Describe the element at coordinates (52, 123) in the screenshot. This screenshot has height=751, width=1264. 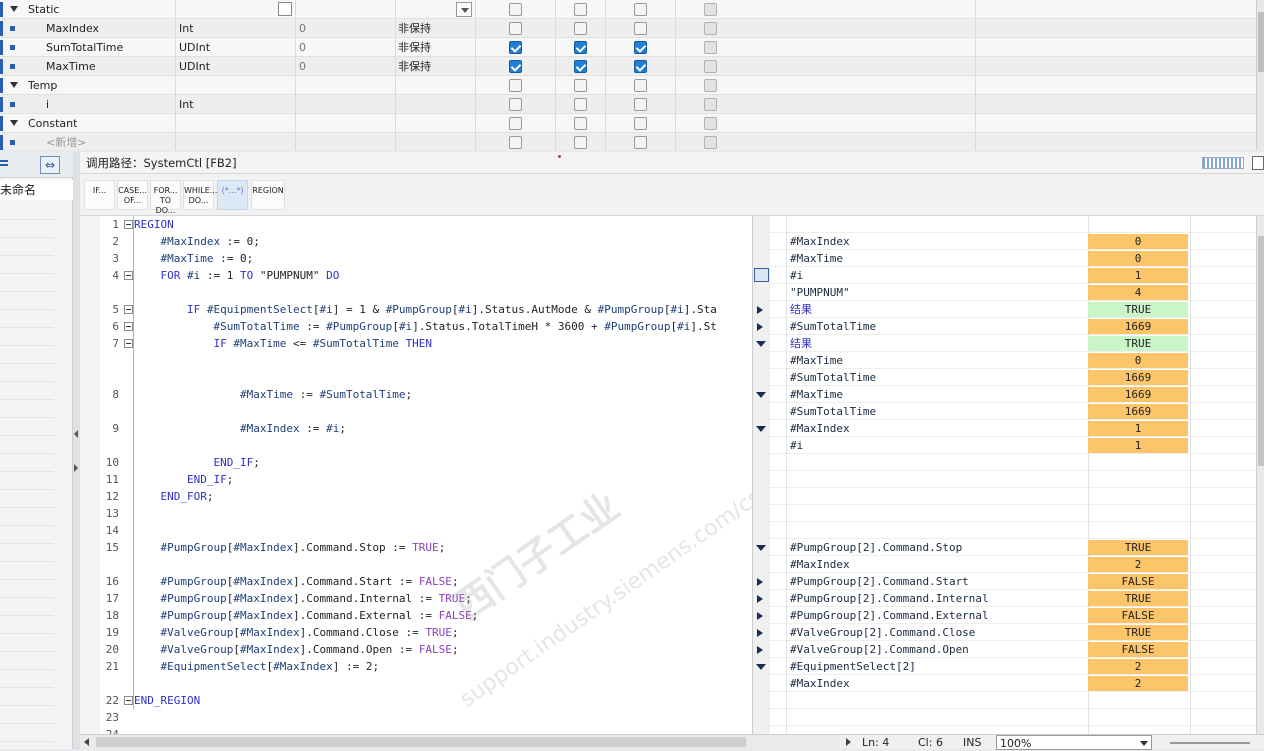
I see `variable-name: Constant` at that location.